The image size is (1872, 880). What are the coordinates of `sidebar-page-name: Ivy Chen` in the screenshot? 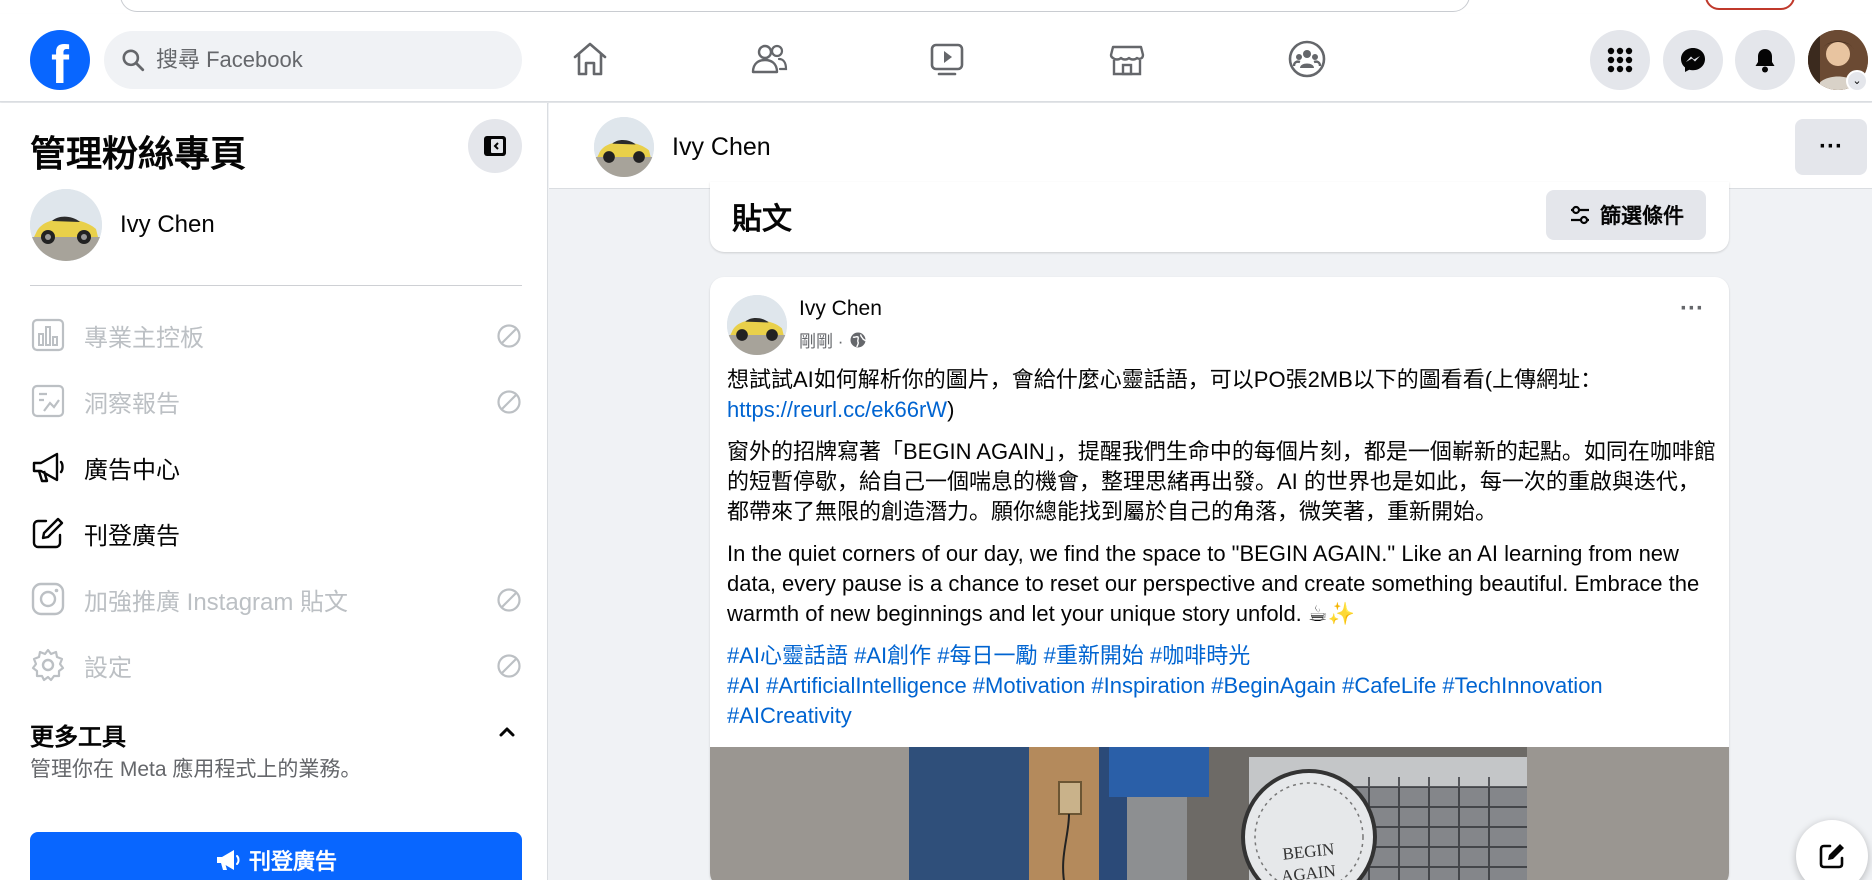 It's located at (167, 224).